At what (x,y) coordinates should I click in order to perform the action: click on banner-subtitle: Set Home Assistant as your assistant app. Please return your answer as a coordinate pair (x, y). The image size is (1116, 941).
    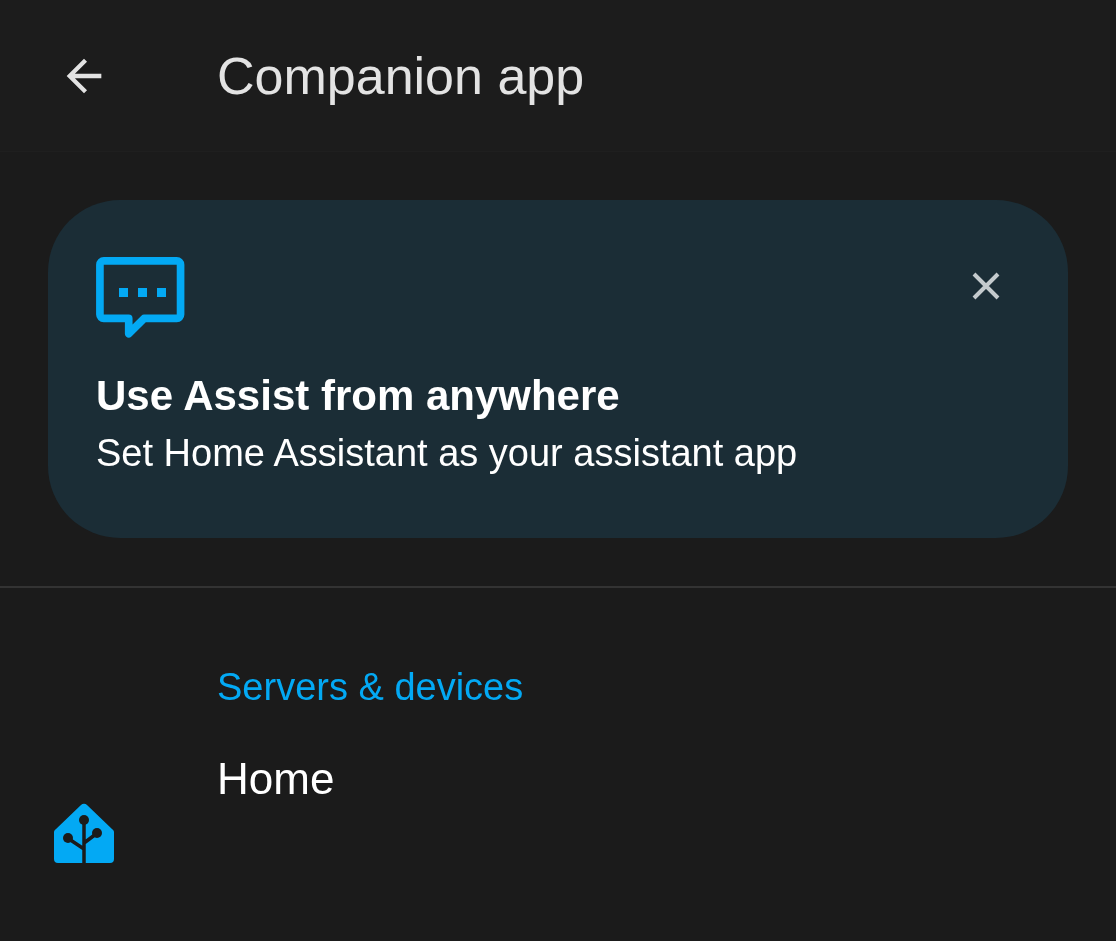
    Looking at the image, I should click on (447, 454).